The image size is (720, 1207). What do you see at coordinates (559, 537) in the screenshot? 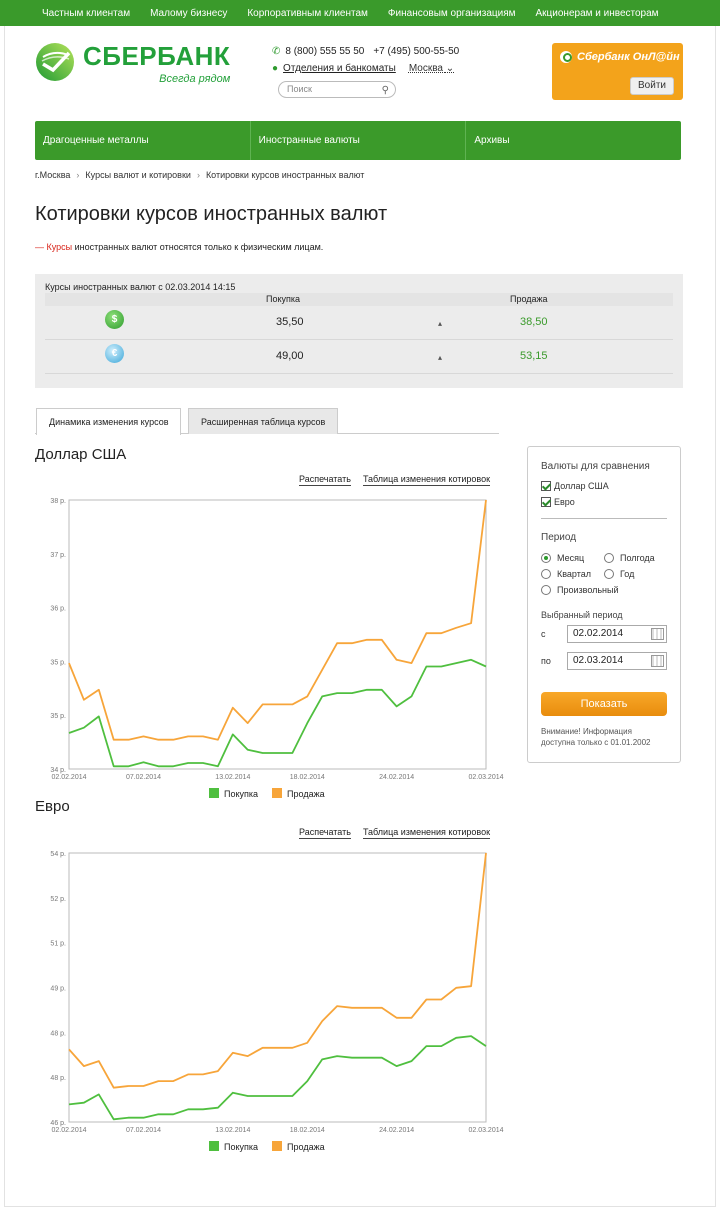
I see `period-title: Период` at bounding box center [559, 537].